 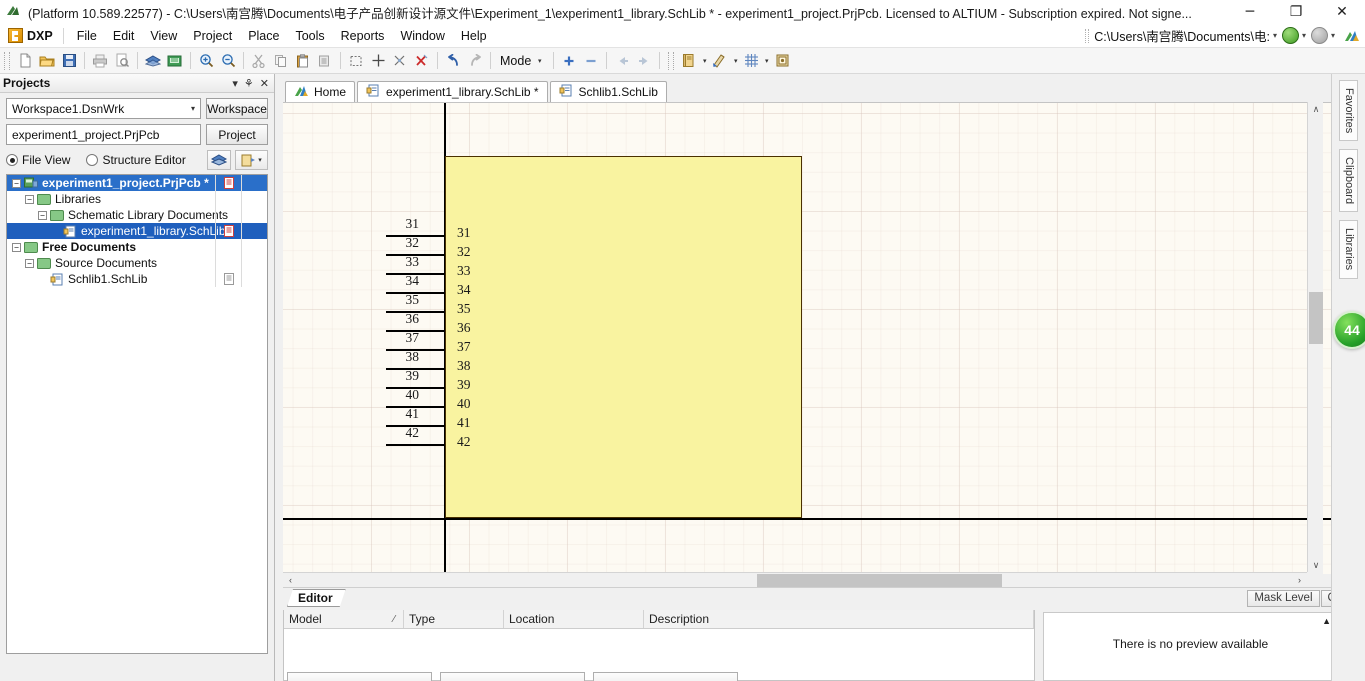 I want to click on canvas-horizontal-scrollbar: ‹ ›, so click(x=795, y=579).